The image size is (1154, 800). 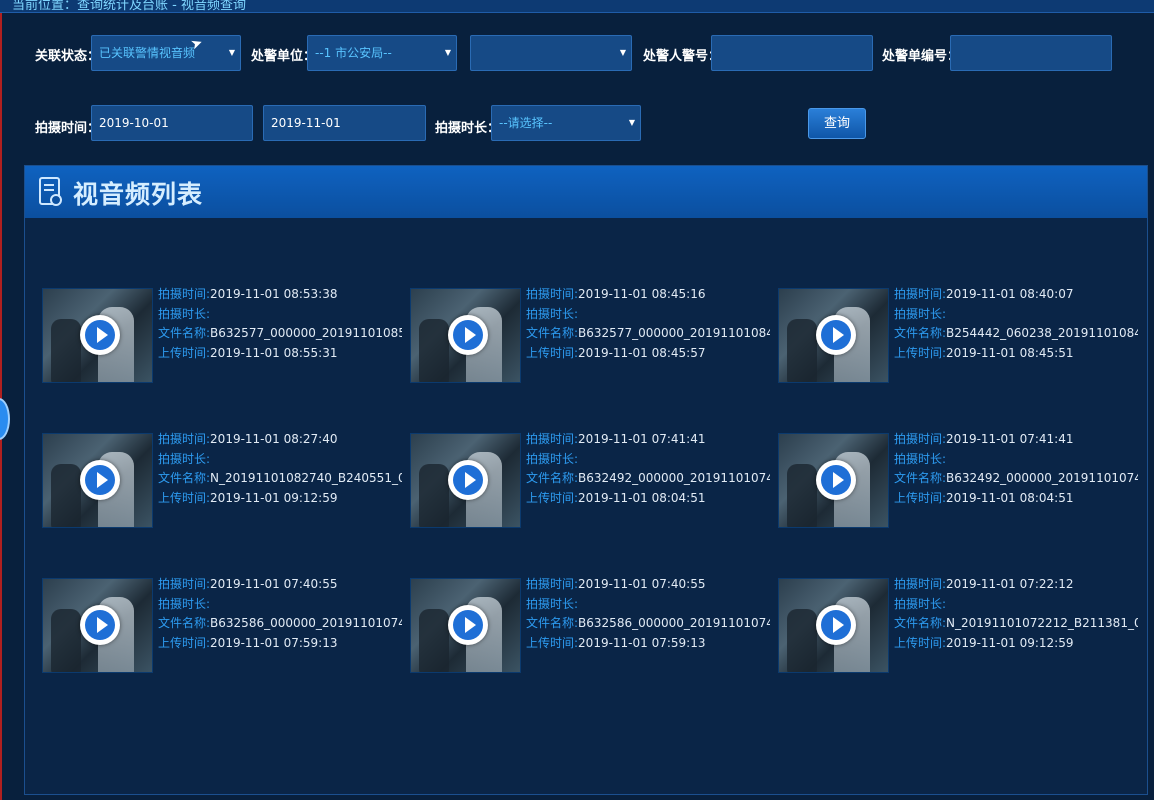 I want to click on subunit-select: ▼, so click(x=551, y=53).